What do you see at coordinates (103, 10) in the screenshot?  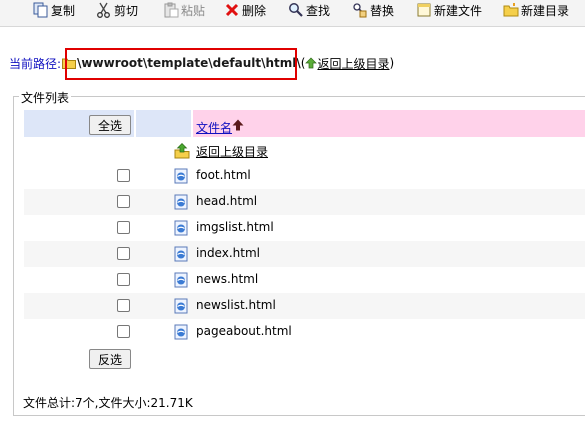 I see `scissors-icon` at bounding box center [103, 10].